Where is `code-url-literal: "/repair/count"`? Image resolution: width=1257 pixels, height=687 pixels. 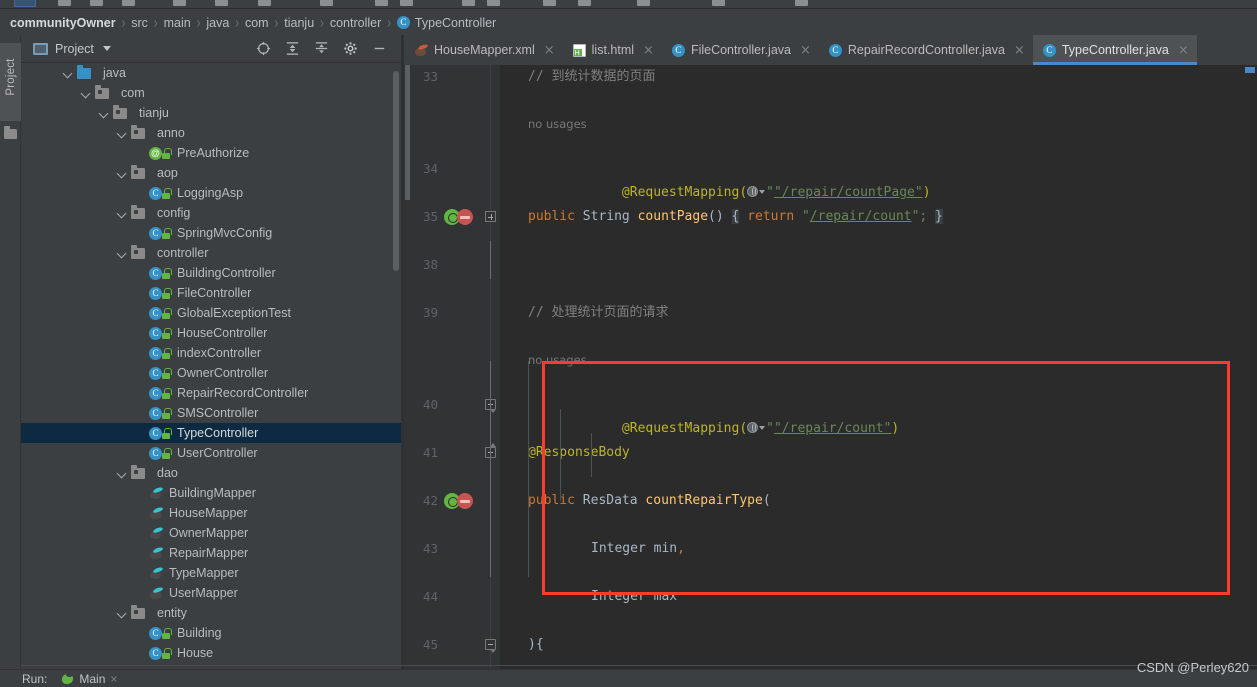 code-url-literal: "/repair/count" is located at coordinates (832, 428).